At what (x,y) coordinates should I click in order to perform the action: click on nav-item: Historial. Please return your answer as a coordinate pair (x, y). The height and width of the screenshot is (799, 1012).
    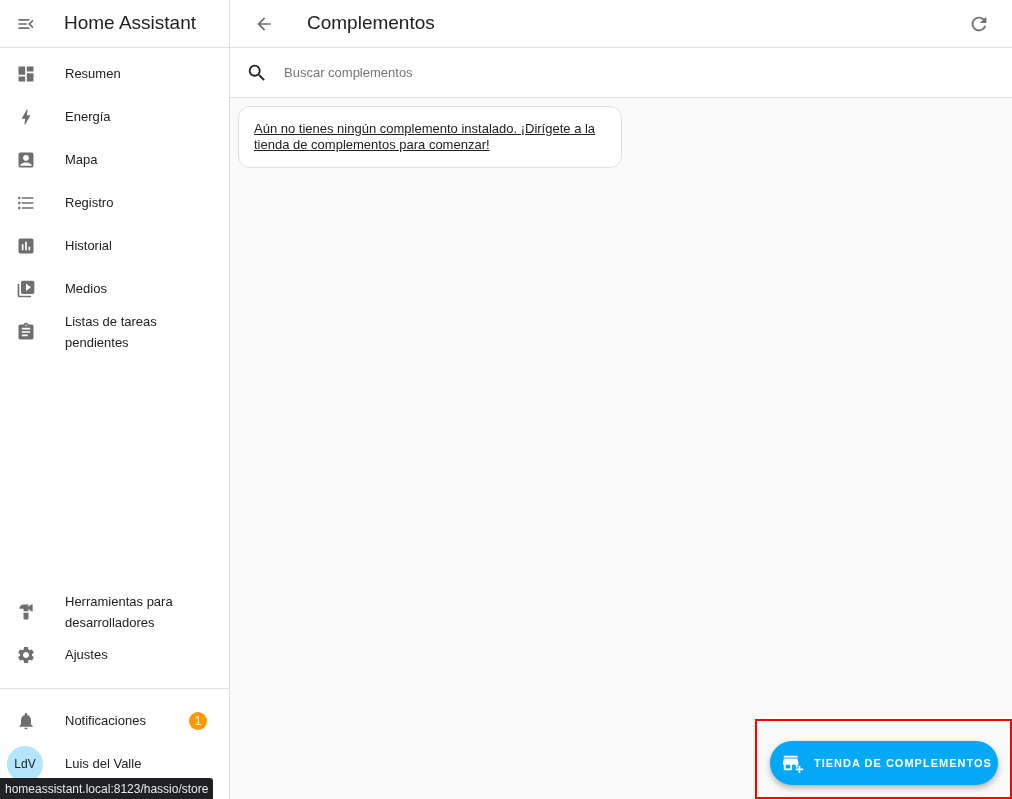
    Looking at the image, I should click on (114, 245).